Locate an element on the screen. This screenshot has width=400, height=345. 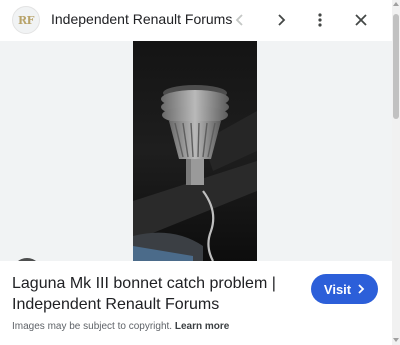
more-vert-icon is located at coordinates (320, 20).